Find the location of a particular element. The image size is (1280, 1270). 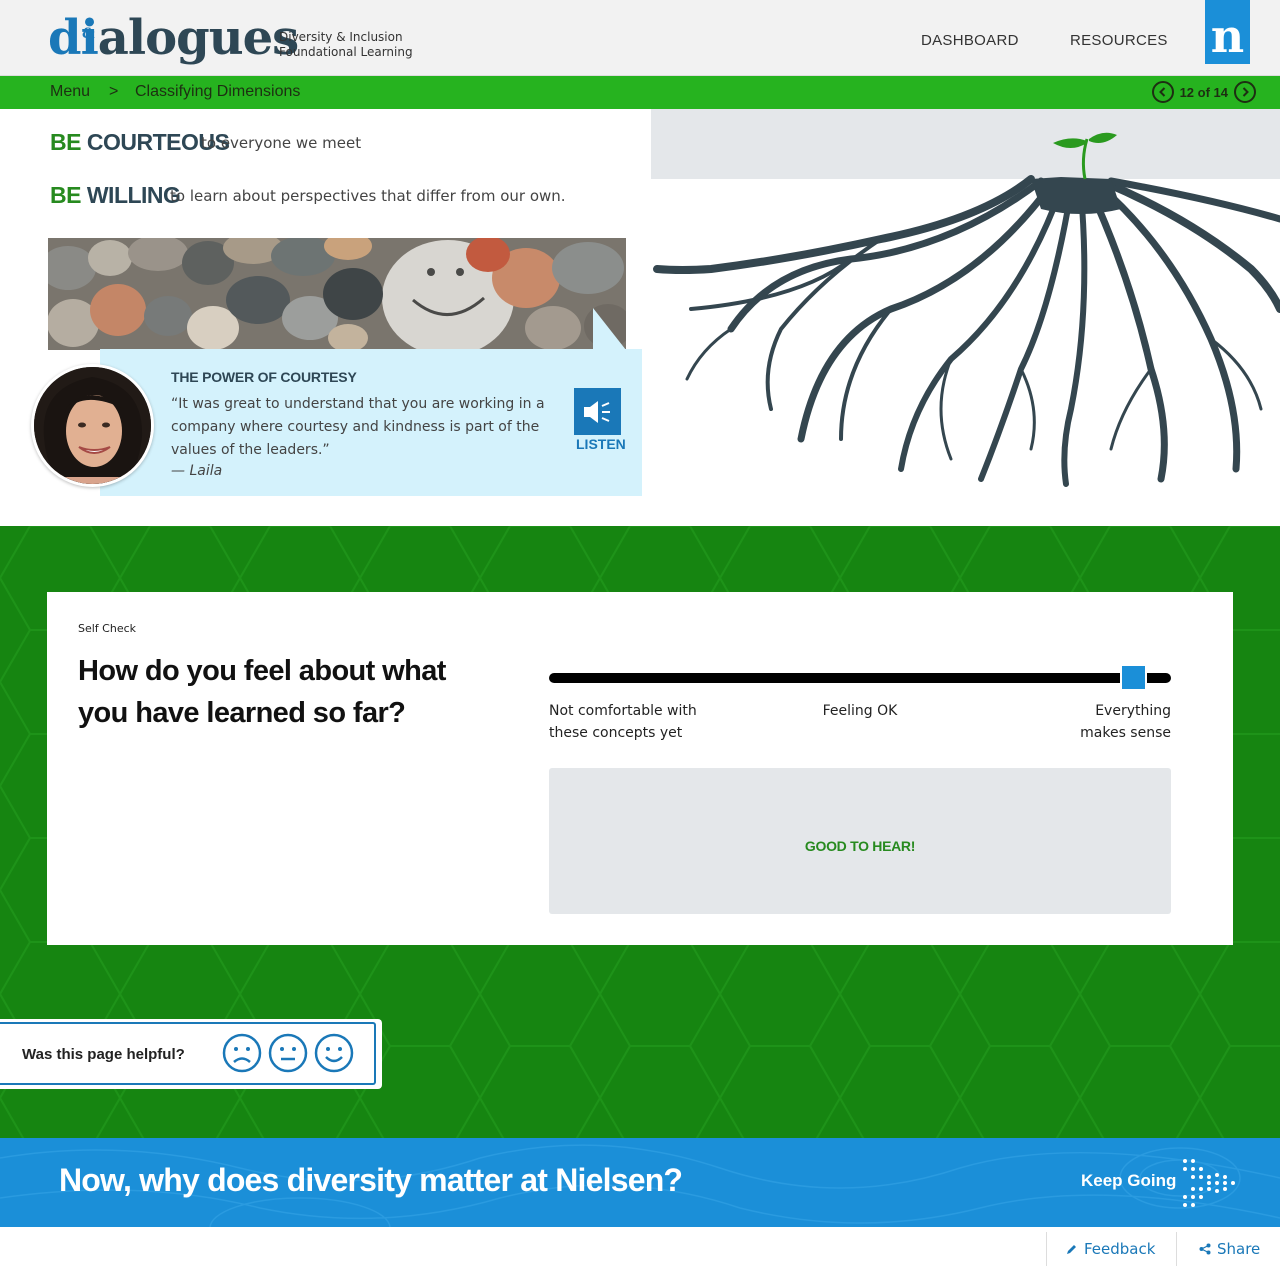

scale-label-right: Everything makes sense is located at coordinates (1125, 722).